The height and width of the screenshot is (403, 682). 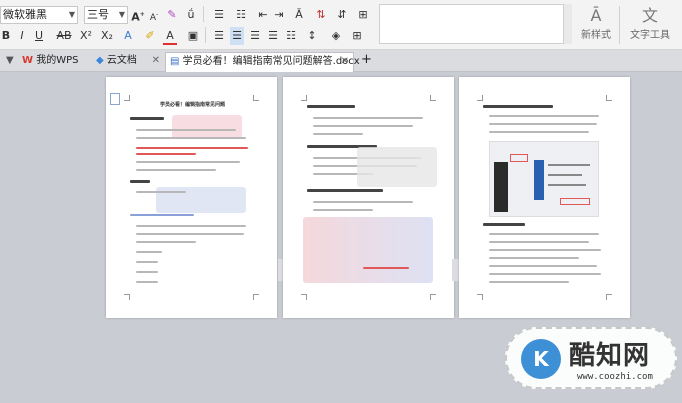 I want to click on new-style-label: 新样式, so click(x=596, y=35).